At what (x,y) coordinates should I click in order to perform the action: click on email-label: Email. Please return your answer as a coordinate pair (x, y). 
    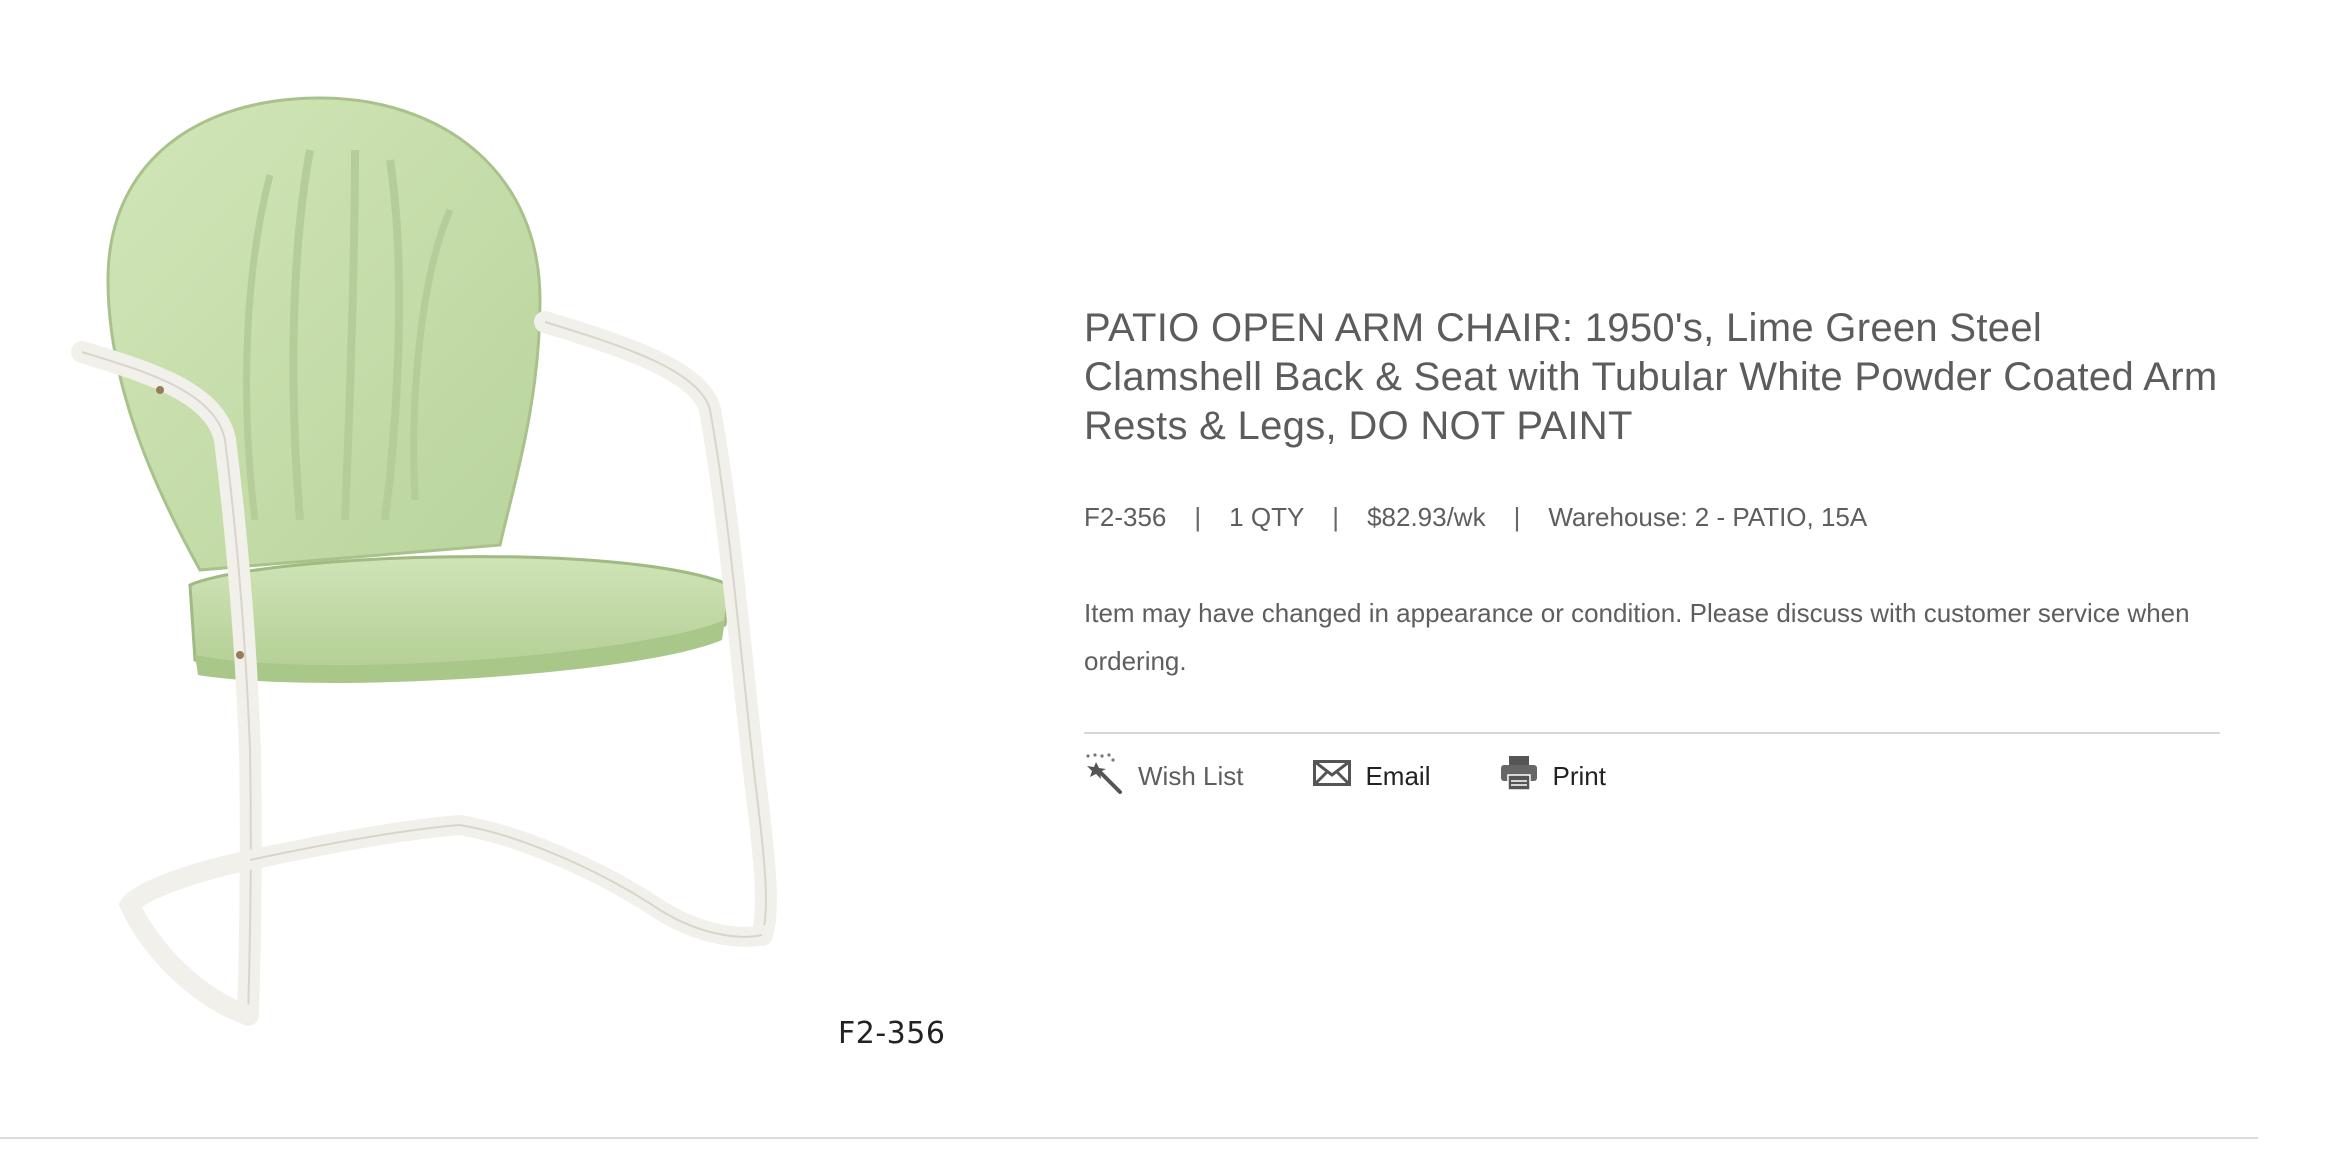
    Looking at the image, I should click on (1398, 776).